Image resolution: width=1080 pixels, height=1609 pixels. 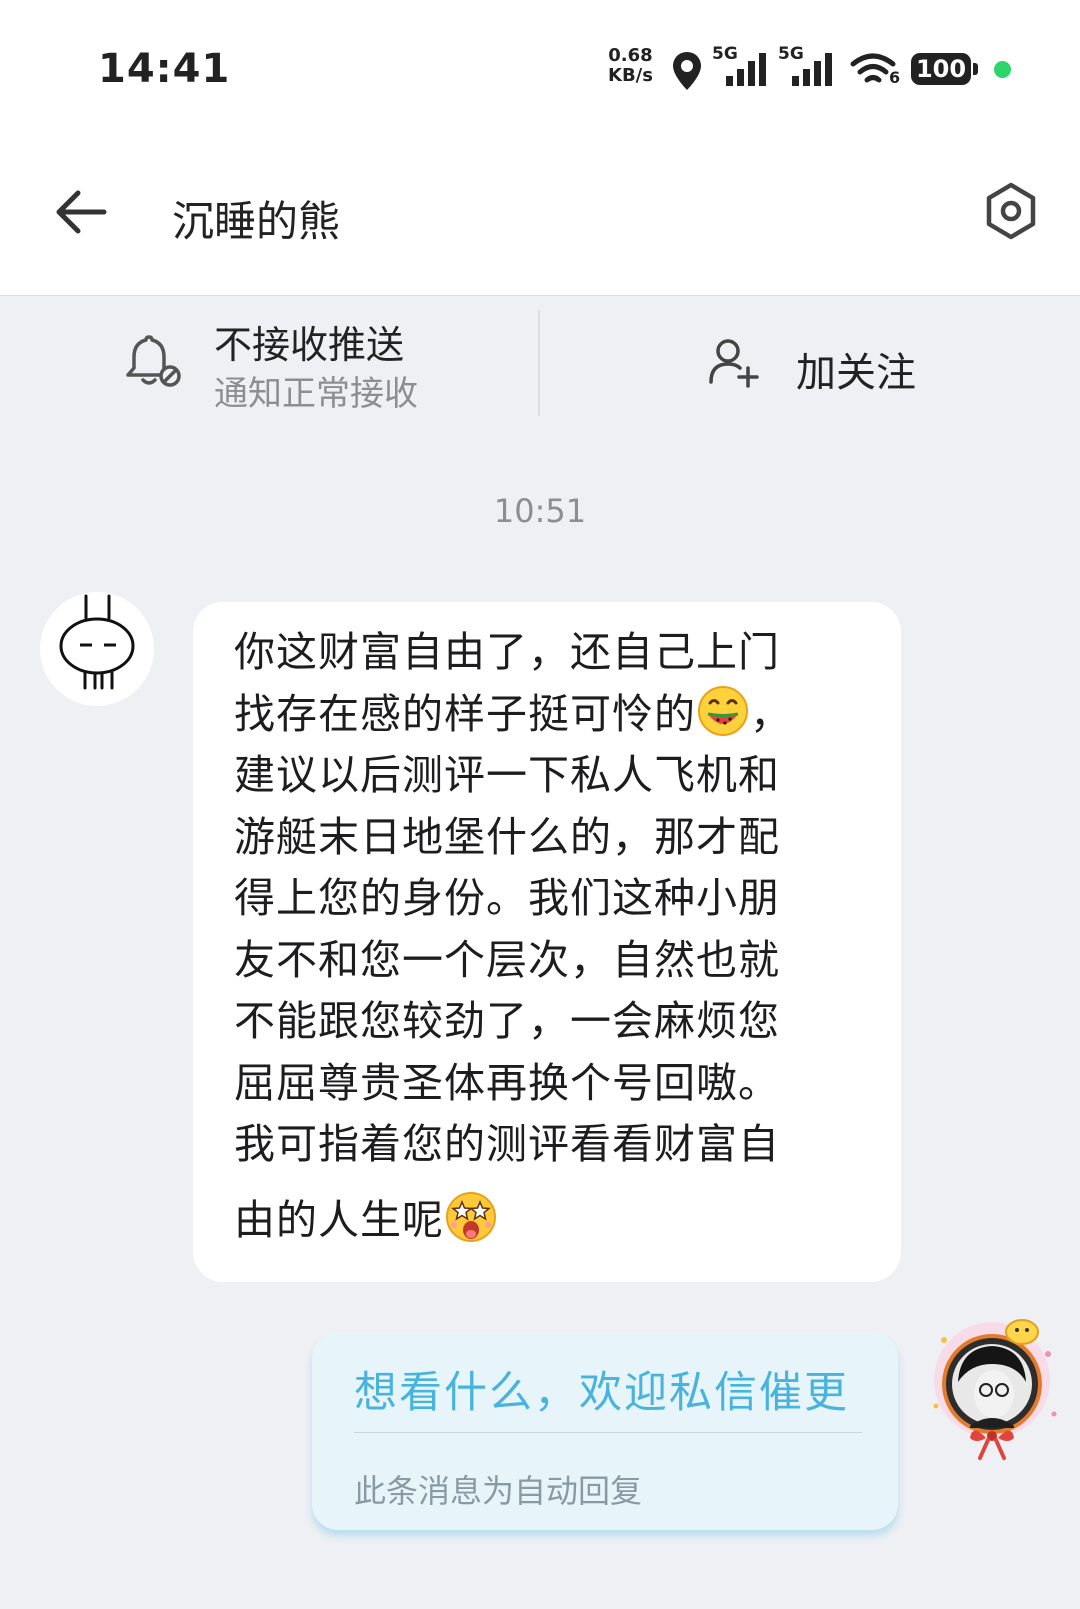 What do you see at coordinates (540, 75) in the screenshot?
I see `status-bar: 14:41 0.68 KB/s 5G 5G 6 100` at bounding box center [540, 75].